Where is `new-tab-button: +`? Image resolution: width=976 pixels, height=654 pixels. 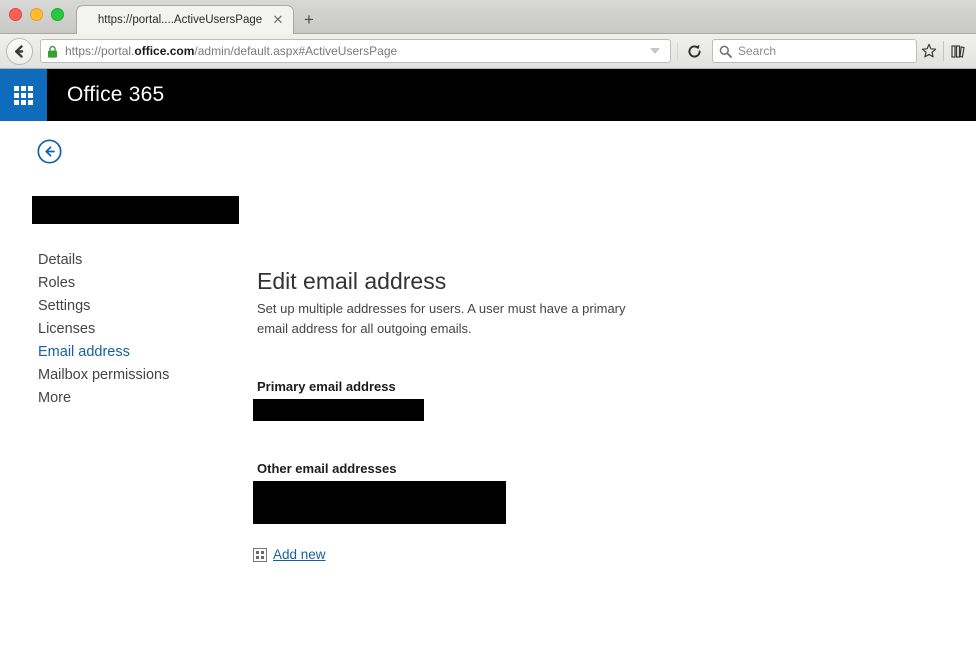
new-tab-button: + is located at coordinates (309, 20).